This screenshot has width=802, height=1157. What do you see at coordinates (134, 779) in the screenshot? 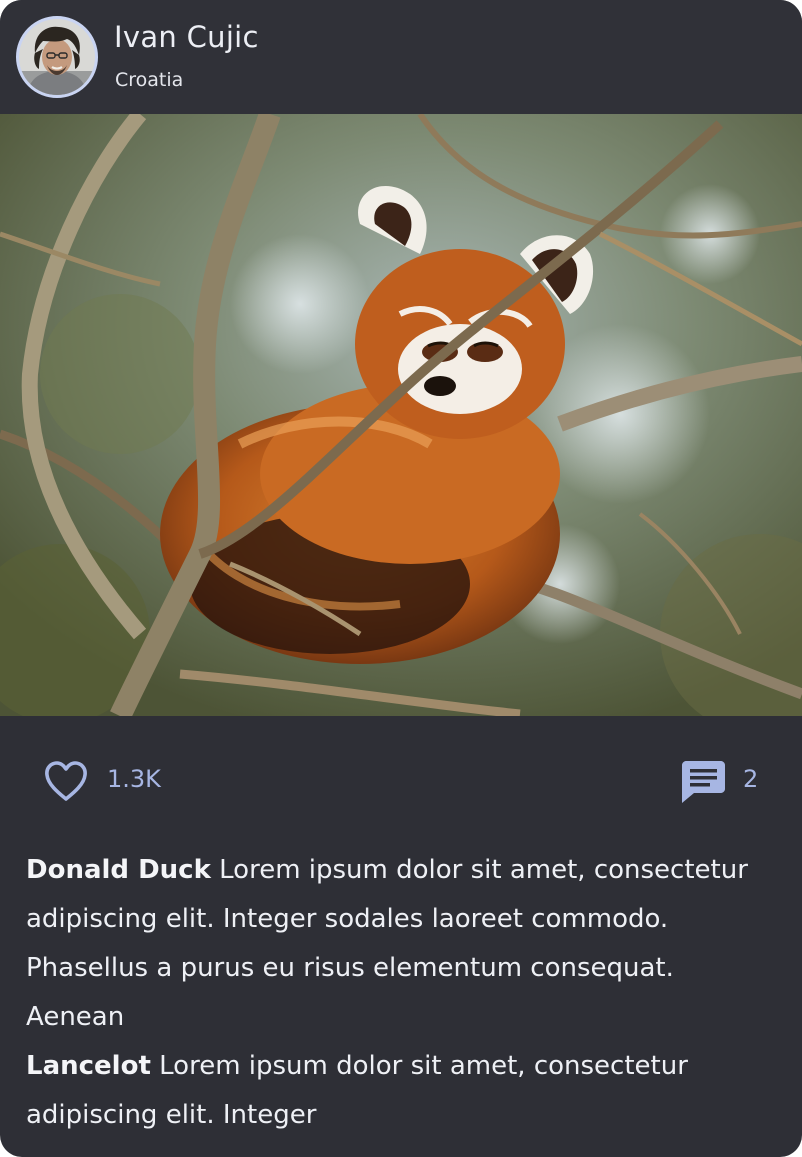
I see `like-count: 1.3K` at bounding box center [134, 779].